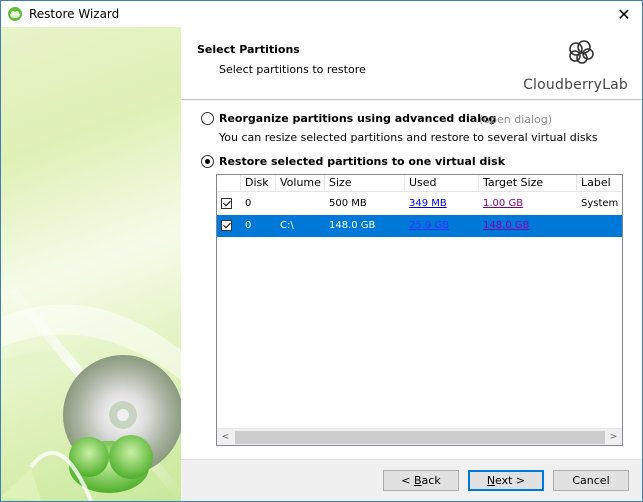 The width and height of the screenshot is (643, 502). Describe the element at coordinates (506, 480) in the screenshot. I see `next-button: Next >` at that location.